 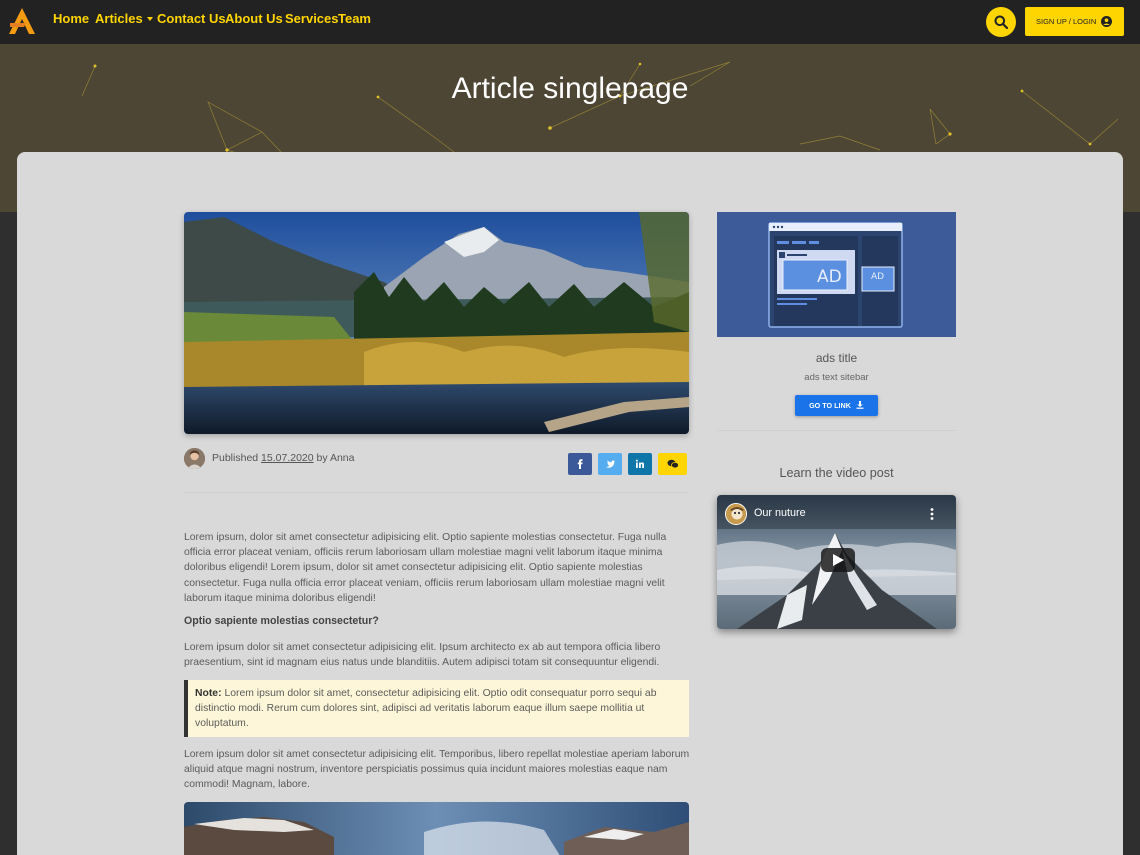 What do you see at coordinates (312, 18) in the screenshot?
I see `nav-services: Services` at bounding box center [312, 18].